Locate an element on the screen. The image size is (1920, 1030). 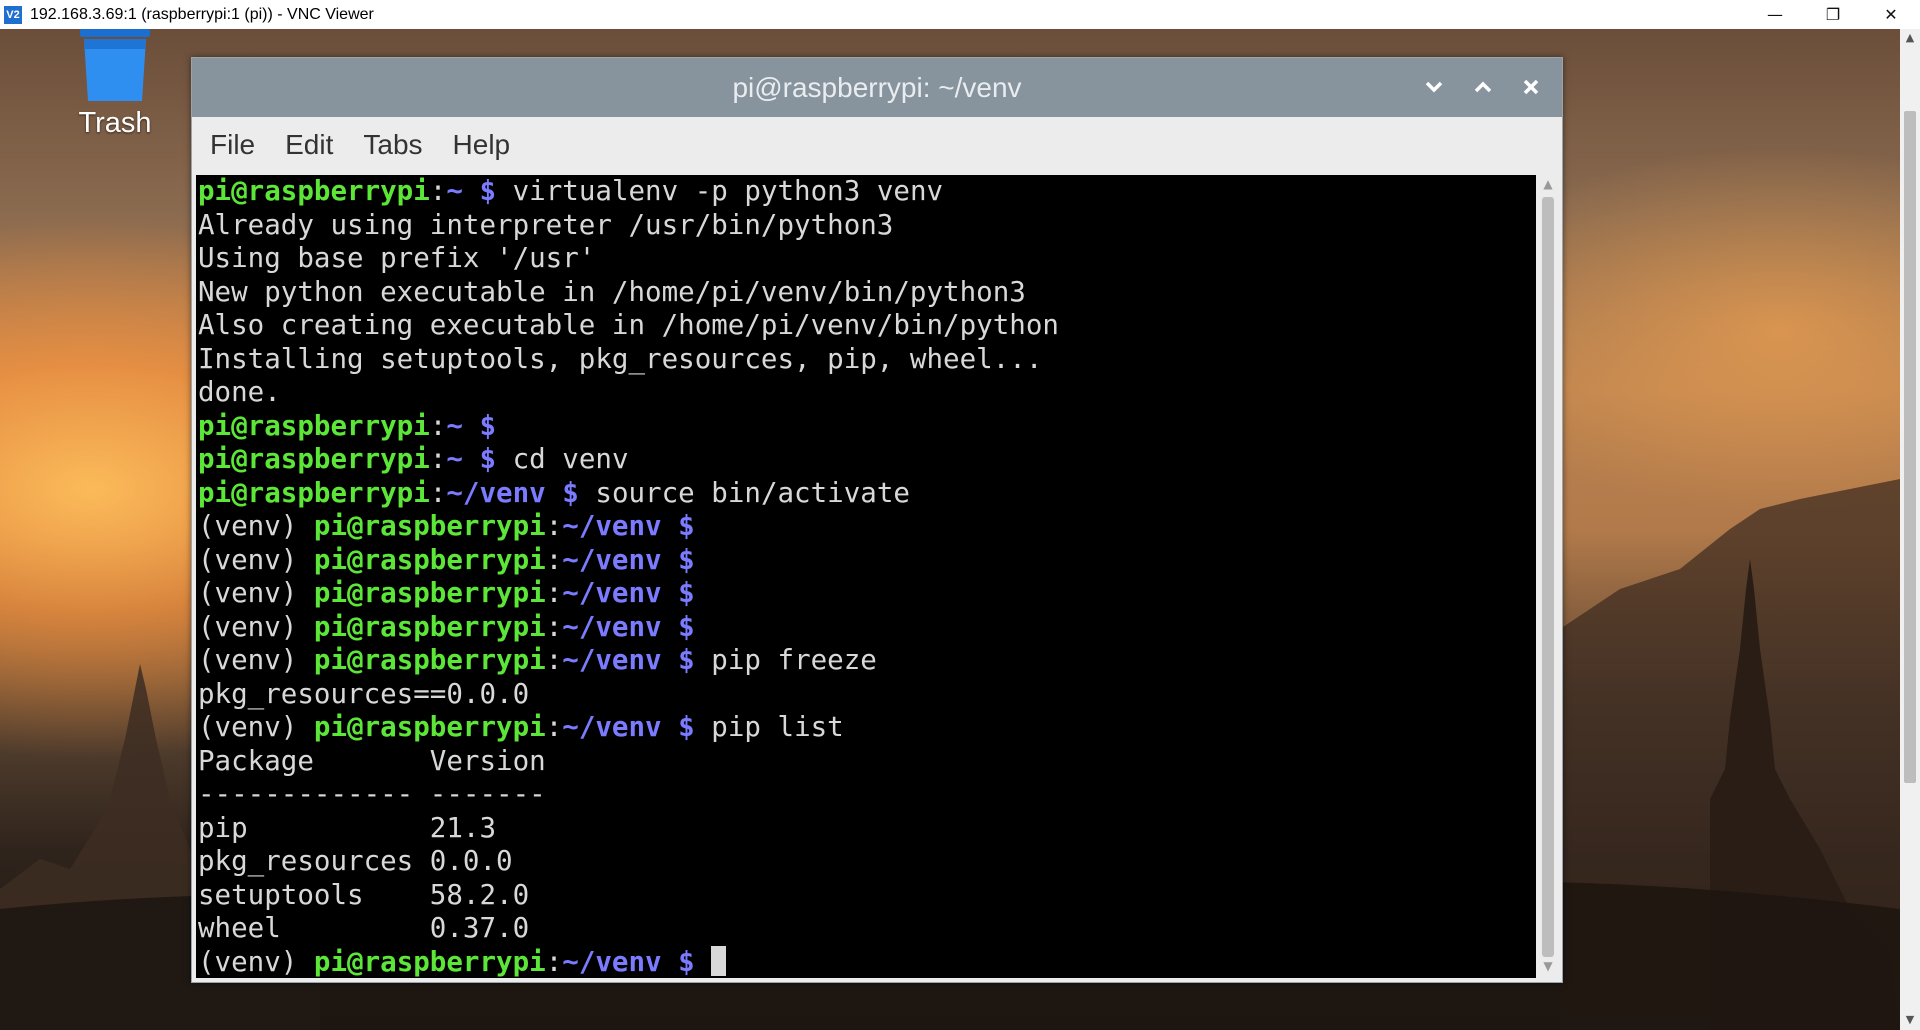
terminal-line: pkg_resources 0.0.0 is located at coordinates (867, 862).